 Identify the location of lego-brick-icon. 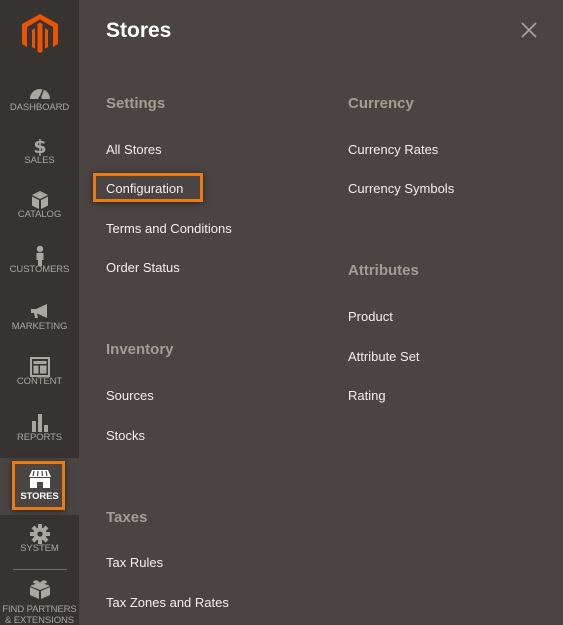
(40, 589).